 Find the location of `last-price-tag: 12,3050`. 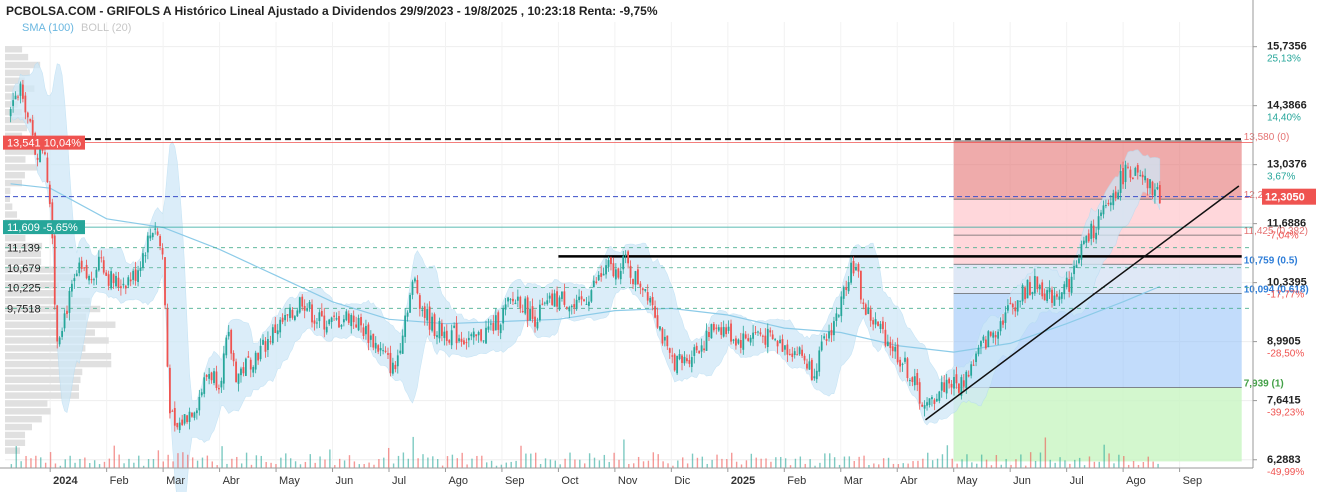

last-price-tag: 12,3050 is located at coordinates (1285, 198).